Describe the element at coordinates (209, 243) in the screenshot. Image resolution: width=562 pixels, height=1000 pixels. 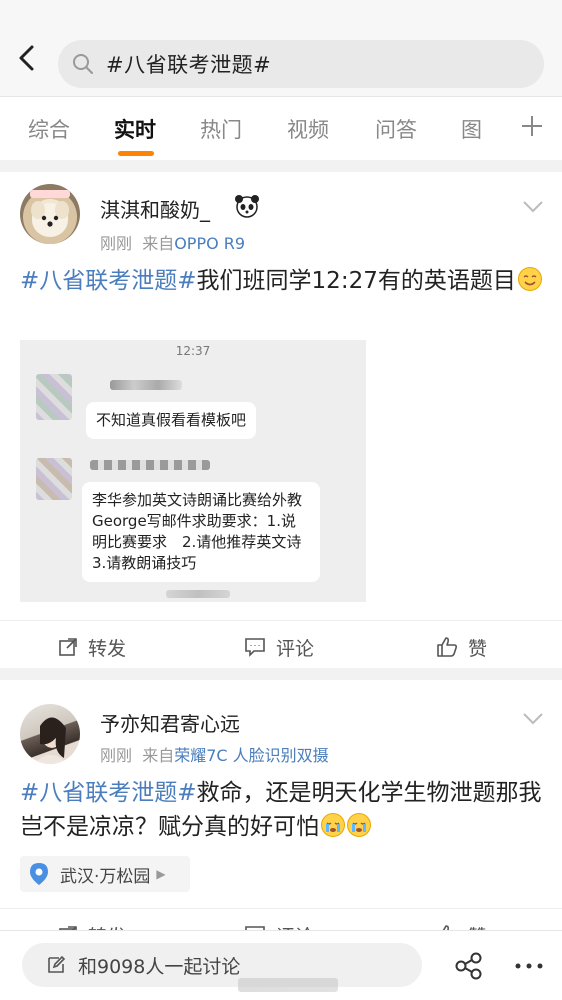
I see `post-source: OPPO R9` at that location.